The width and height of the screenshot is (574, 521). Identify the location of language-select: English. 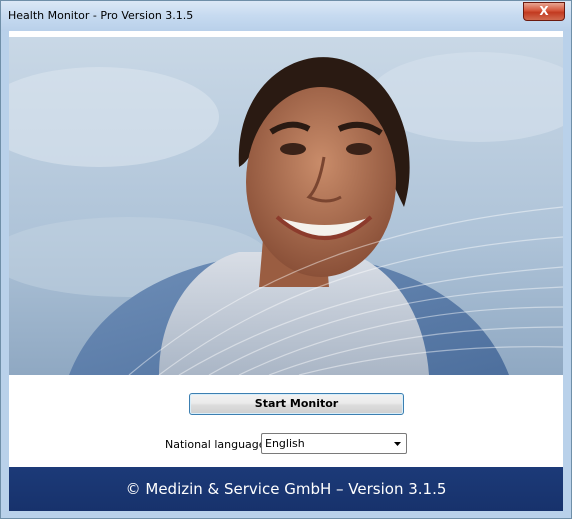
(334, 443).